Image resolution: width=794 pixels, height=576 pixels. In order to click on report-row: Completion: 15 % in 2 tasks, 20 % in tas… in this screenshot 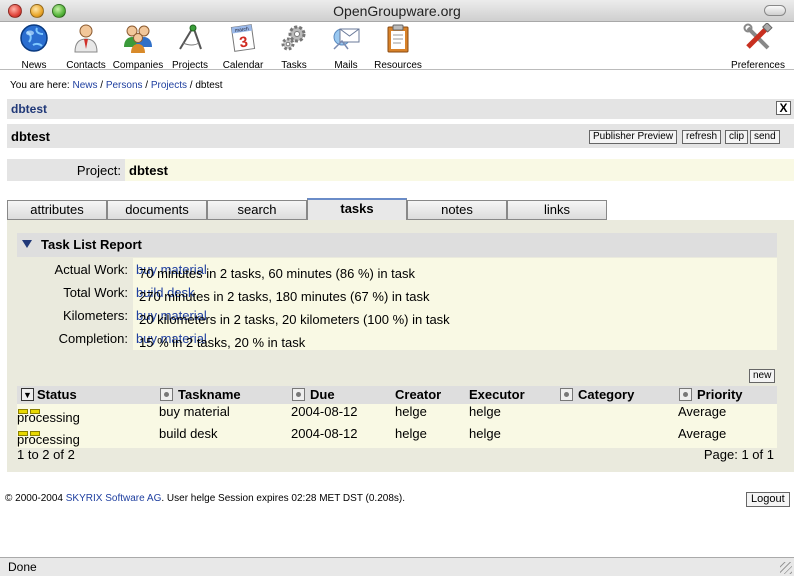, I will do `click(397, 338)`.